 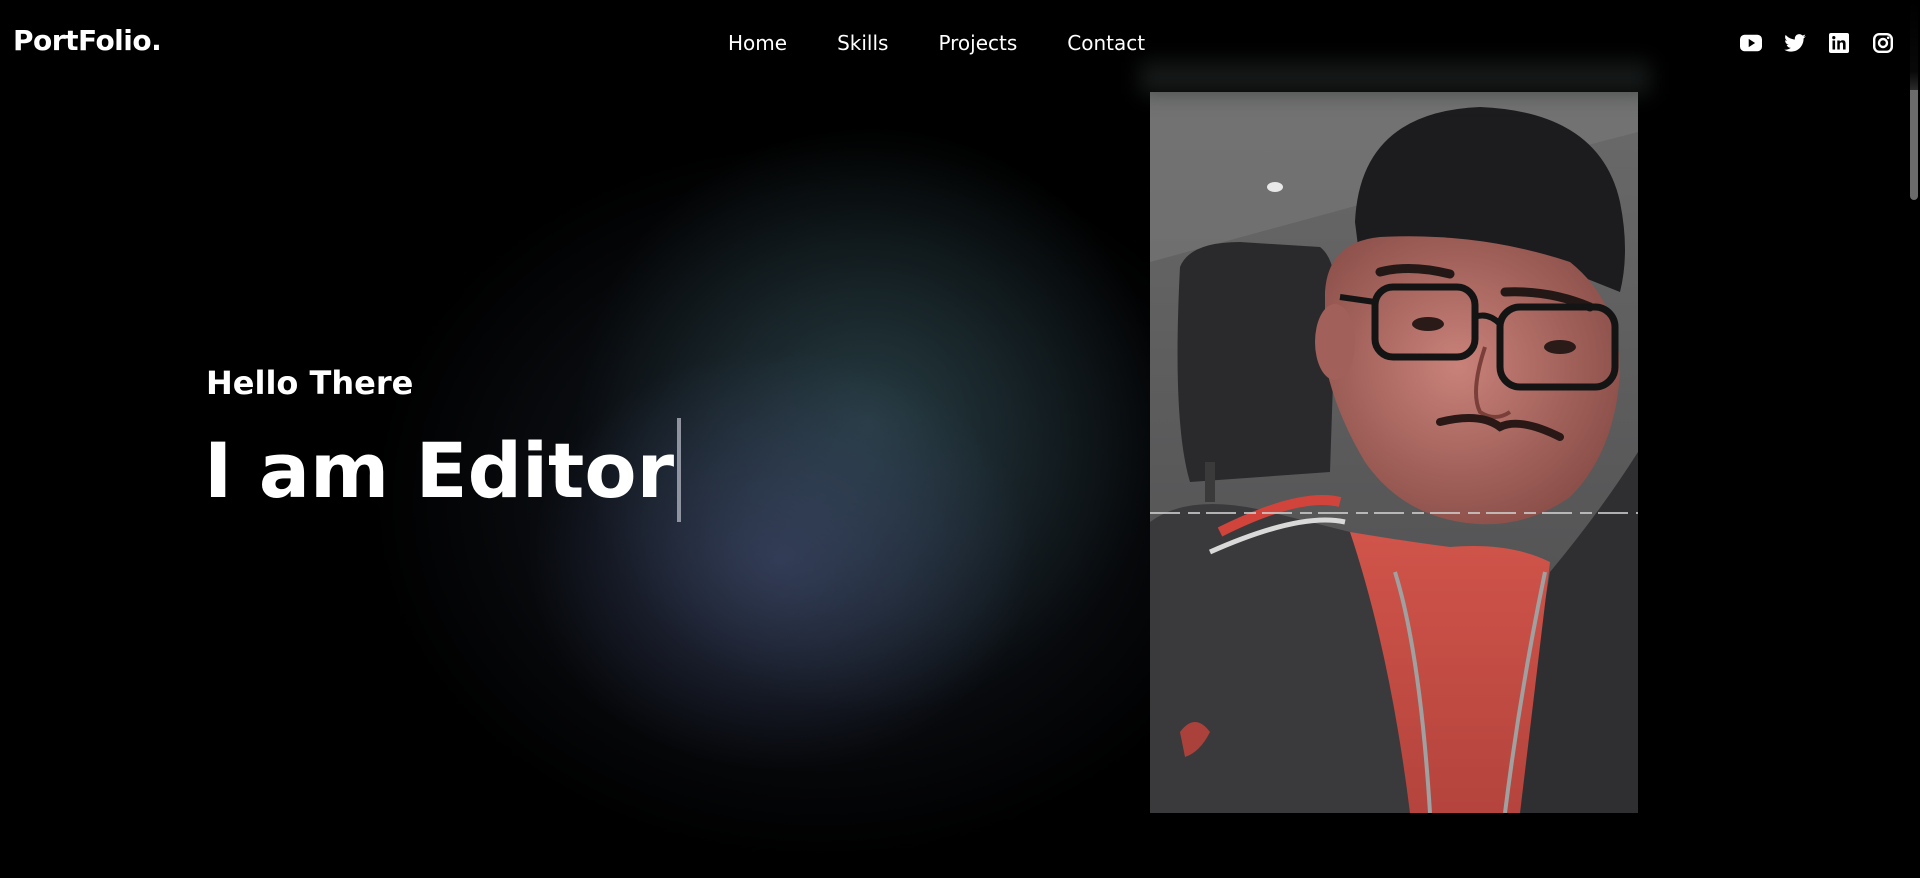 What do you see at coordinates (1751, 43) in the screenshot?
I see `youtube-icon` at bounding box center [1751, 43].